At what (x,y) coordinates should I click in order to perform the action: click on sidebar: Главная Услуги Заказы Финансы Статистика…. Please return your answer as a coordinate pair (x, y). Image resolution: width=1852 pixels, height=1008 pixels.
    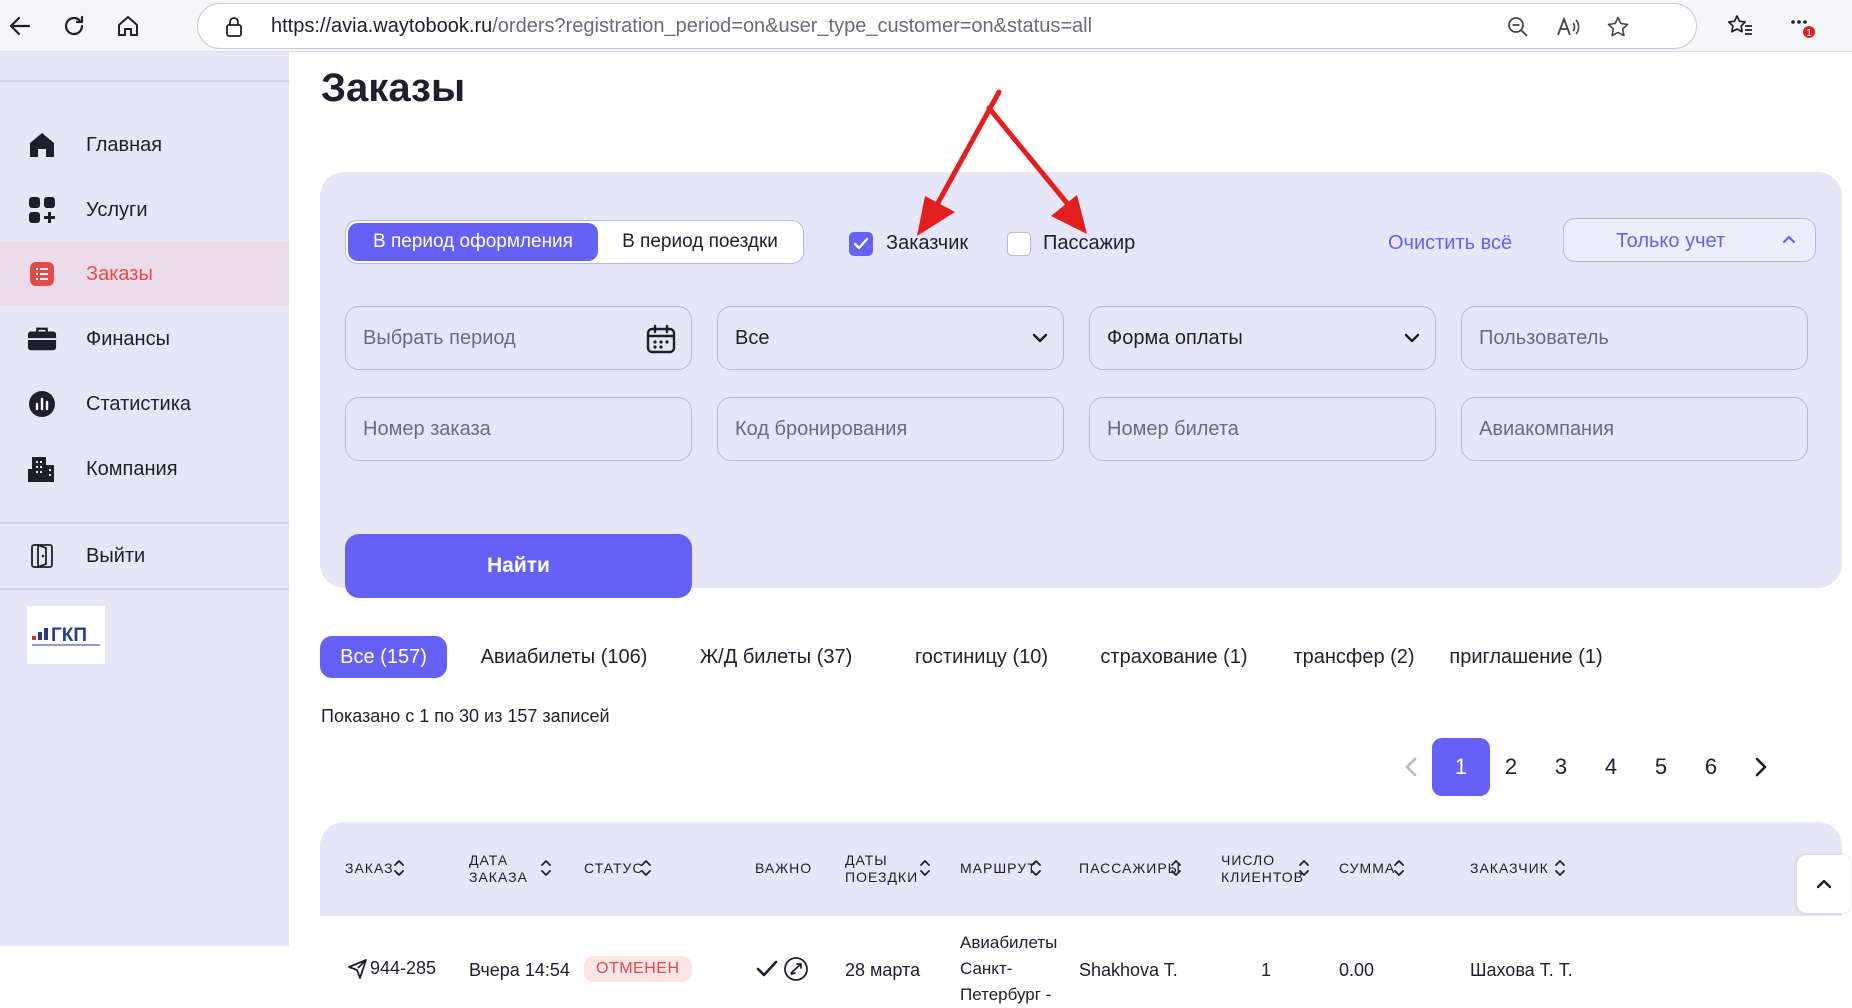
    Looking at the image, I should click on (144, 499).